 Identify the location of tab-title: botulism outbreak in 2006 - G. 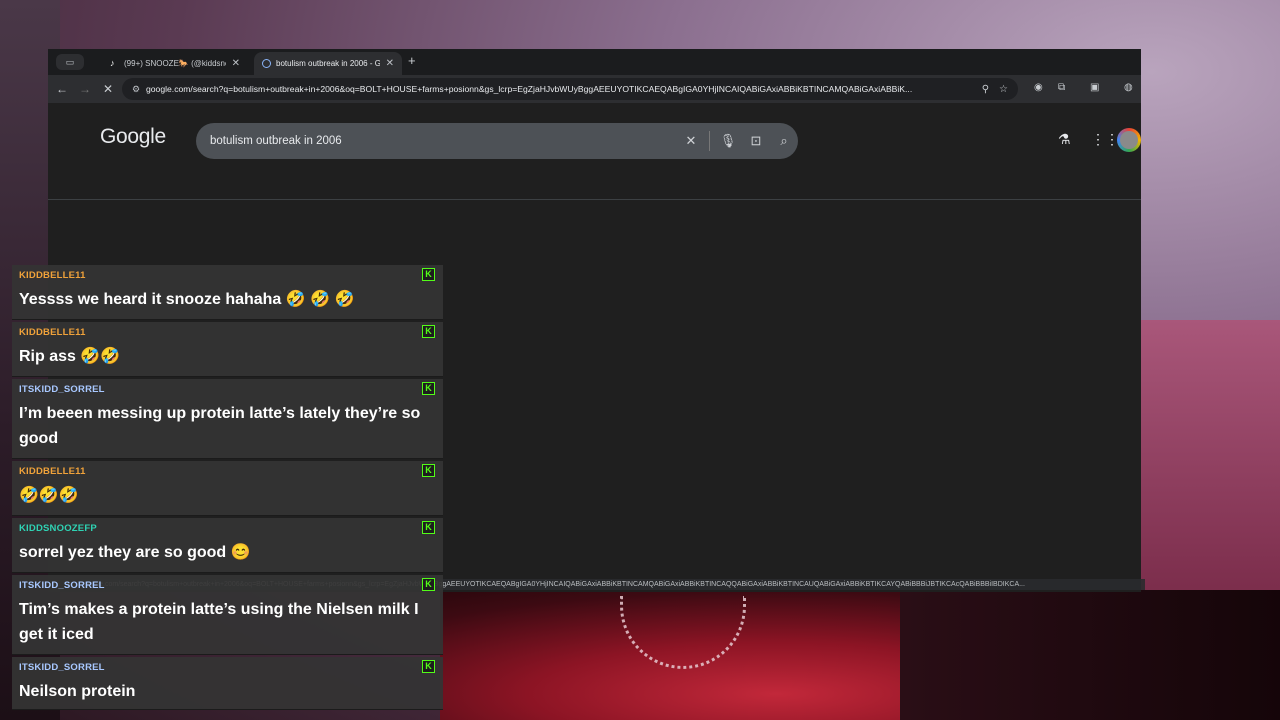
(328, 63).